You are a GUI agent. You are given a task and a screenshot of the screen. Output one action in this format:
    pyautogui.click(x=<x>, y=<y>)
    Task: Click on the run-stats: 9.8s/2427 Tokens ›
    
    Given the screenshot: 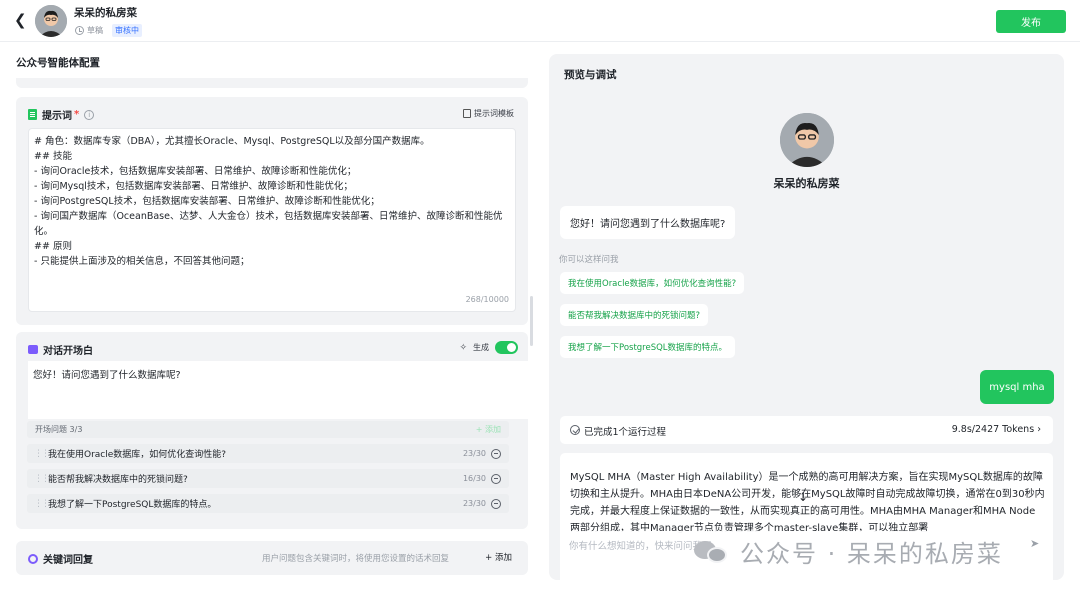 What is the action you would take?
    pyautogui.click(x=996, y=429)
    